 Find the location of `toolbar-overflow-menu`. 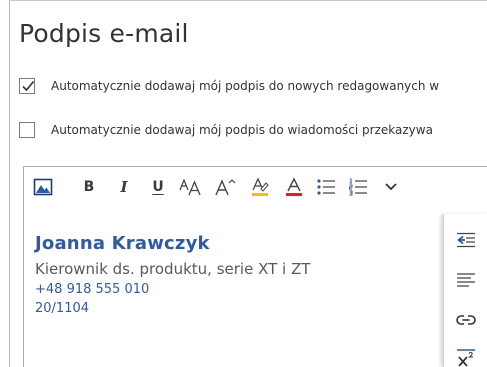

toolbar-overflow-menu is located at coordinates (465, 290).